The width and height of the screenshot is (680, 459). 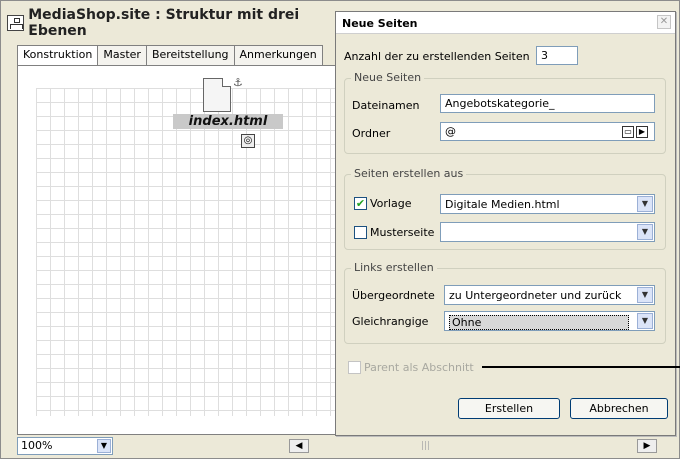 What do you see at coordinates (393, 295) in the screenshot?
I see `parent-link-label: Übergeordnete` at bounding box center [393, 295].